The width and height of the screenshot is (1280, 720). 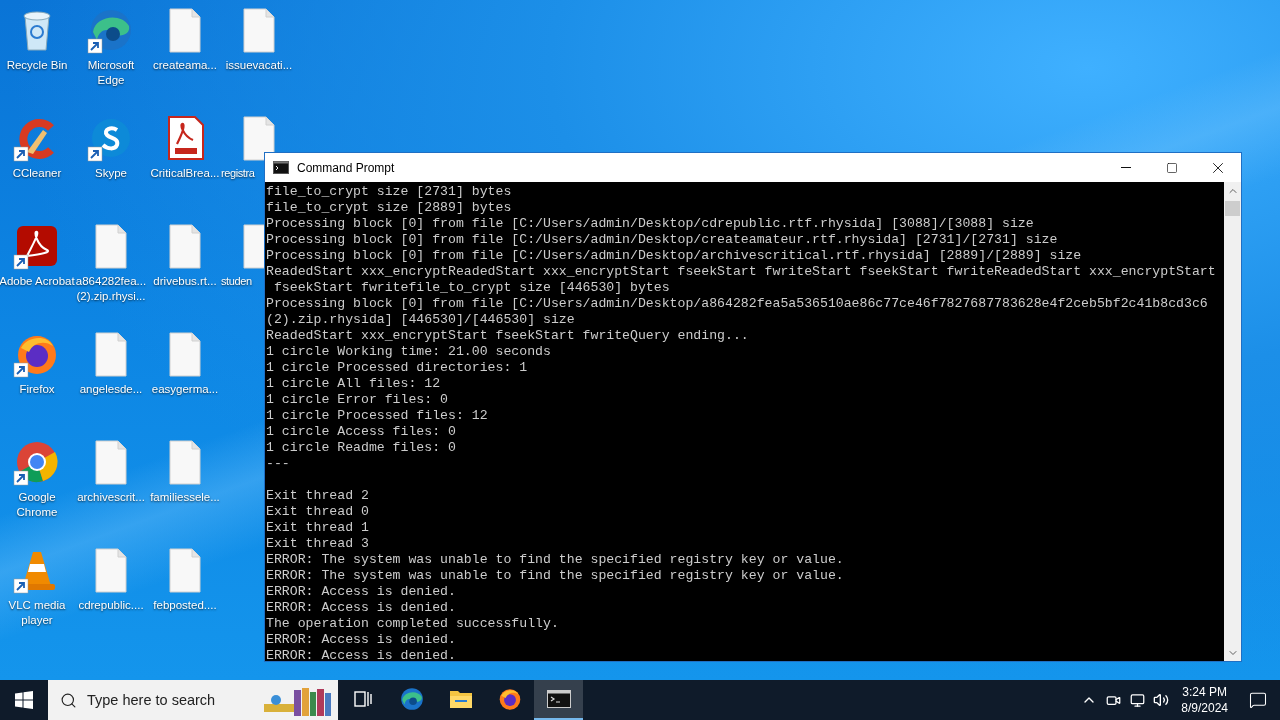 What do you see at coordinates (1232, 421) in the screenshot?
I see `scrollbar` at bounding box center [1232, 421].